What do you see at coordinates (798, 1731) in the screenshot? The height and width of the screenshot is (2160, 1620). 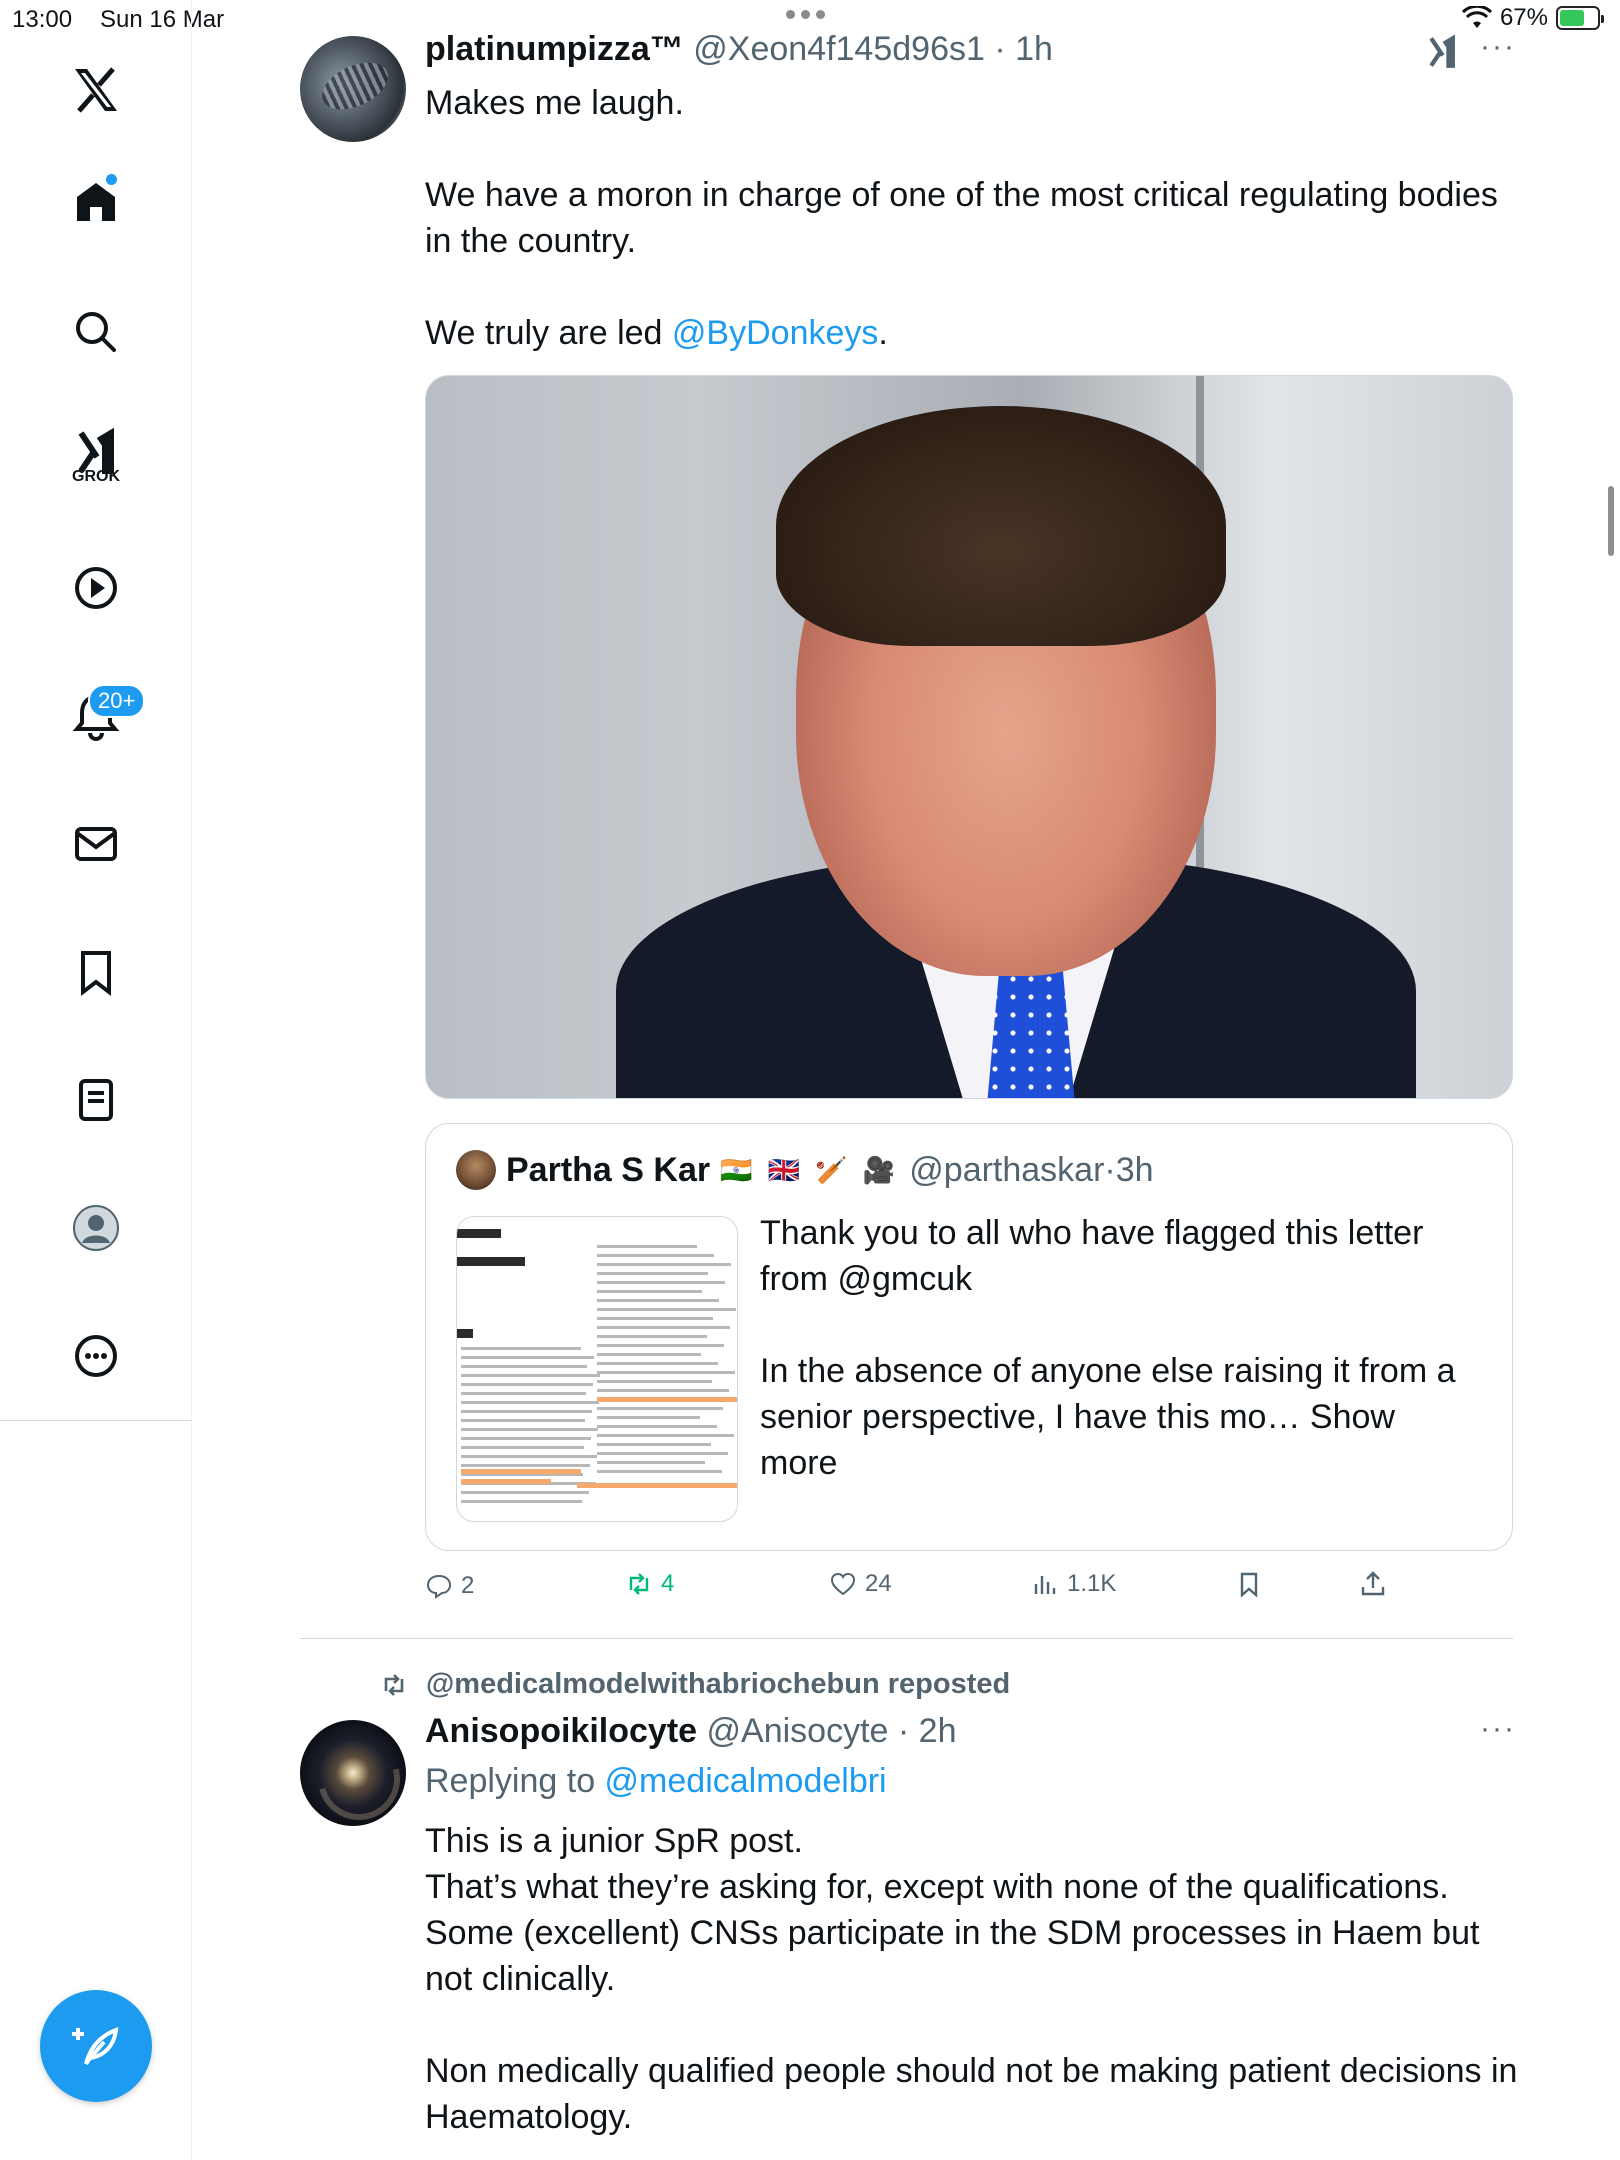 I see `handle: @Anisocyte` at bounding box center [798, 1731].